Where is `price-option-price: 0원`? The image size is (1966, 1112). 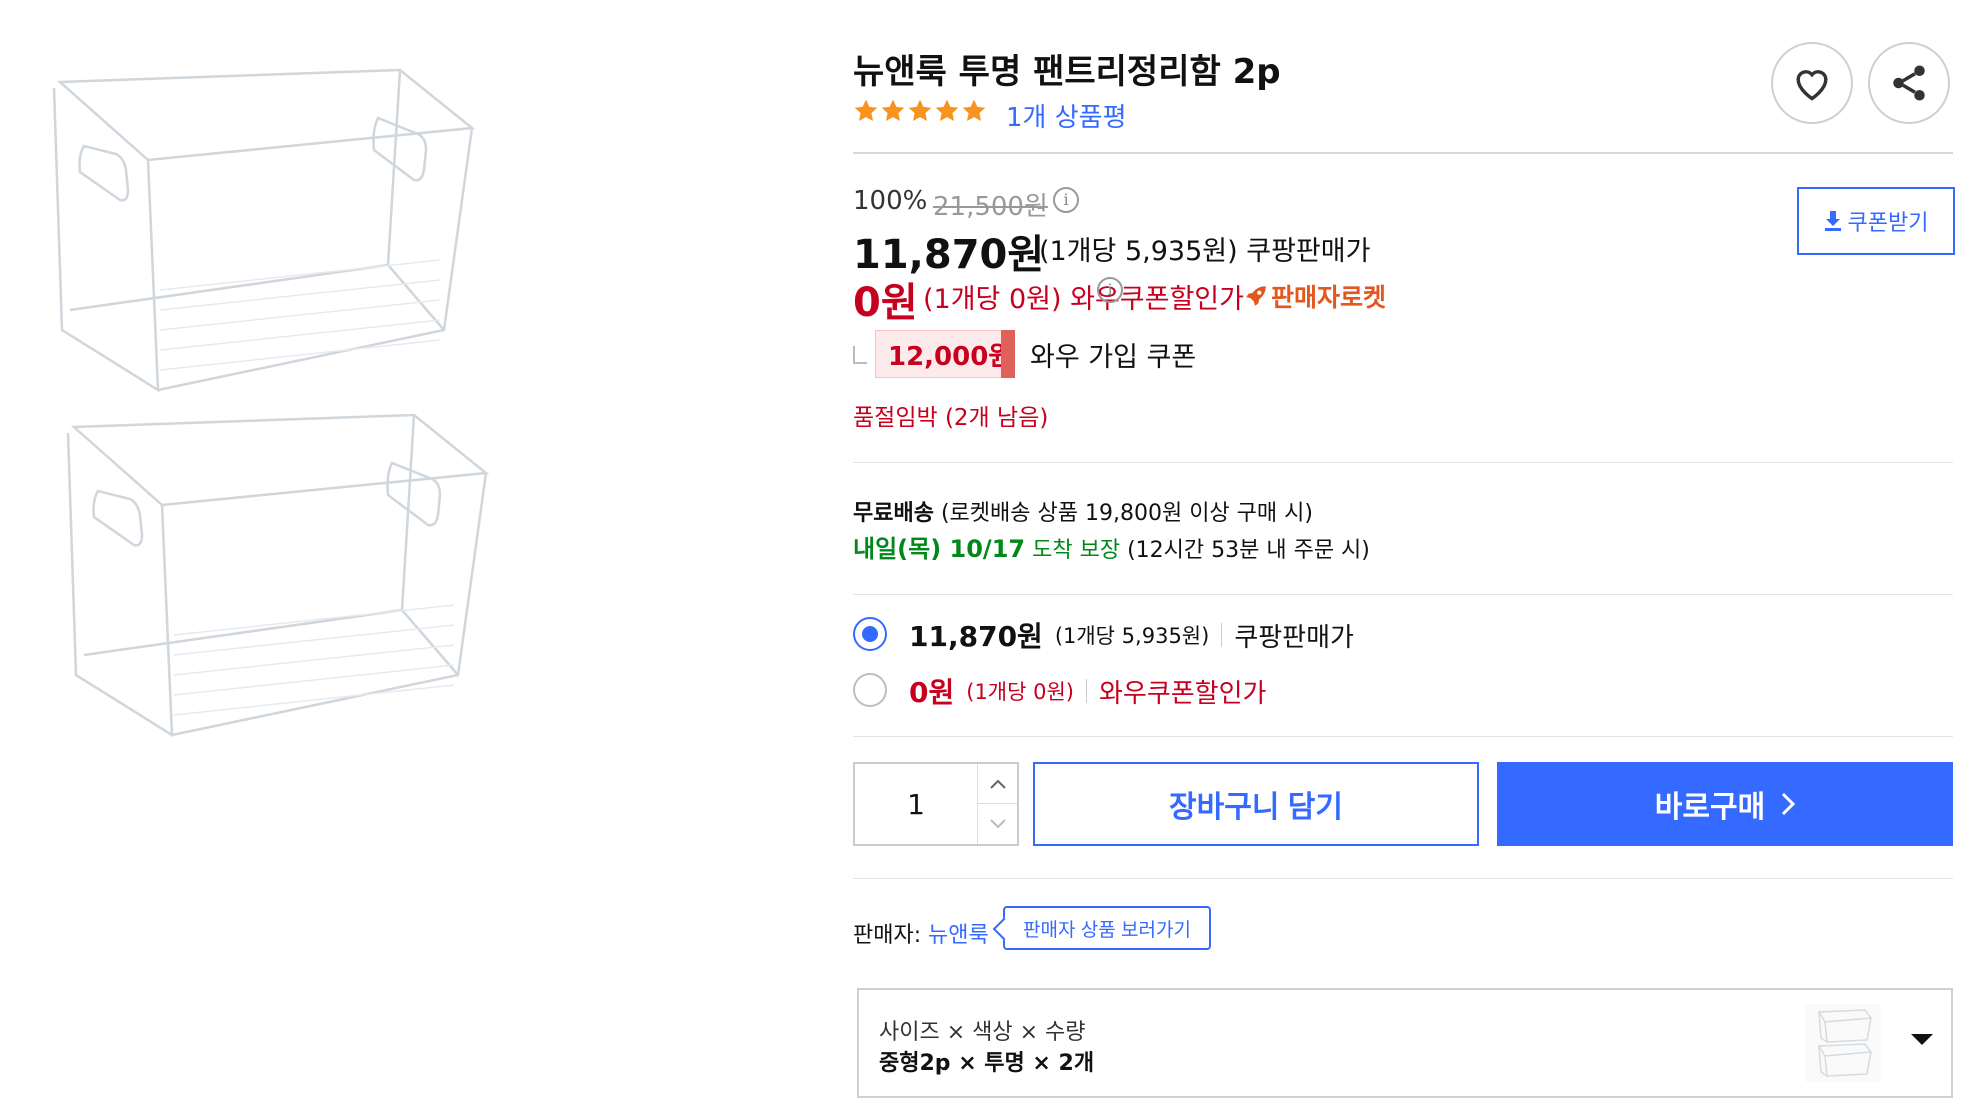 price-option-price: 0원 is located at coordinates (932, 692).